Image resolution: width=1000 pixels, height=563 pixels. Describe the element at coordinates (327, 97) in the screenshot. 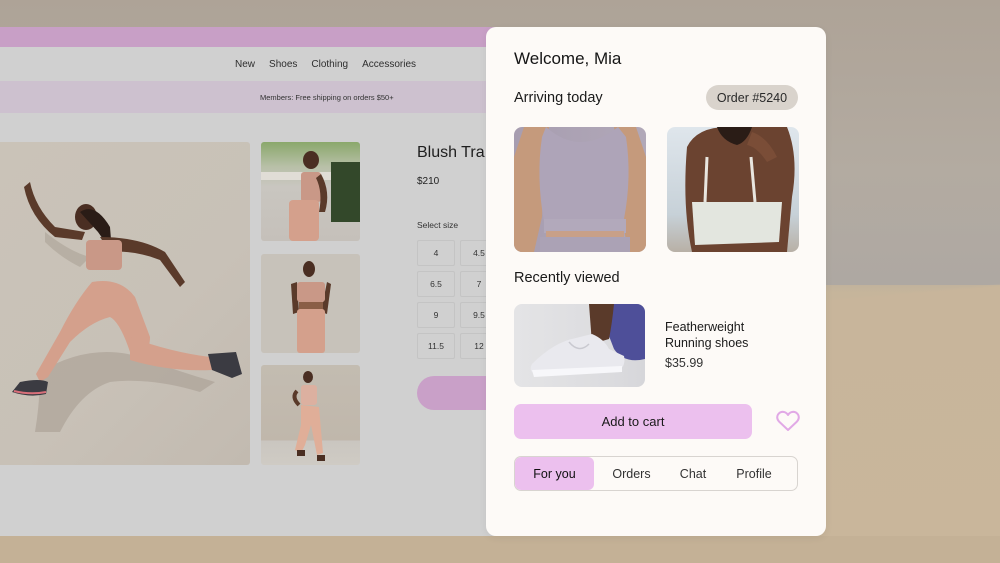

I see `promo-text: Members: Free shipping on orders $50+` at that location.